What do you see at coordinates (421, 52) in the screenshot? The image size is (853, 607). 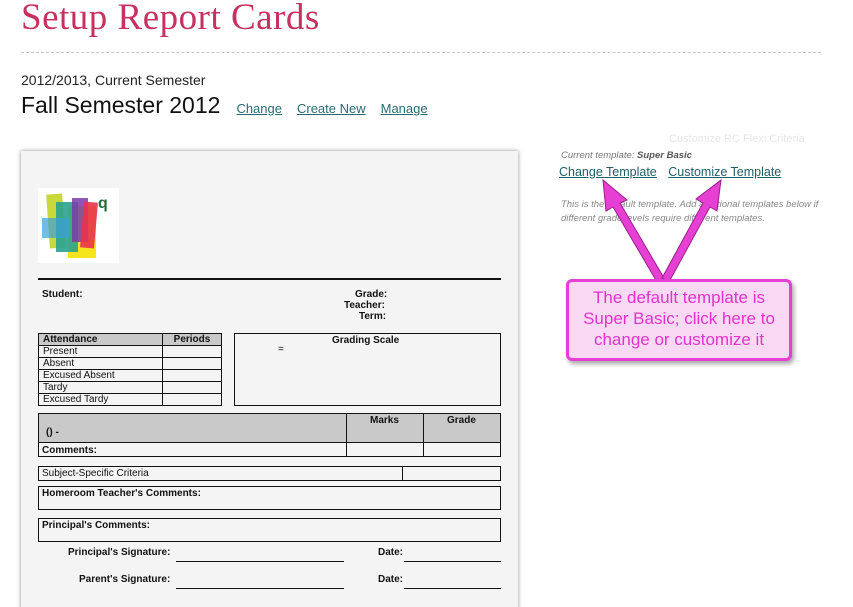 I see `title-divider` at bounding box center [421, 52].